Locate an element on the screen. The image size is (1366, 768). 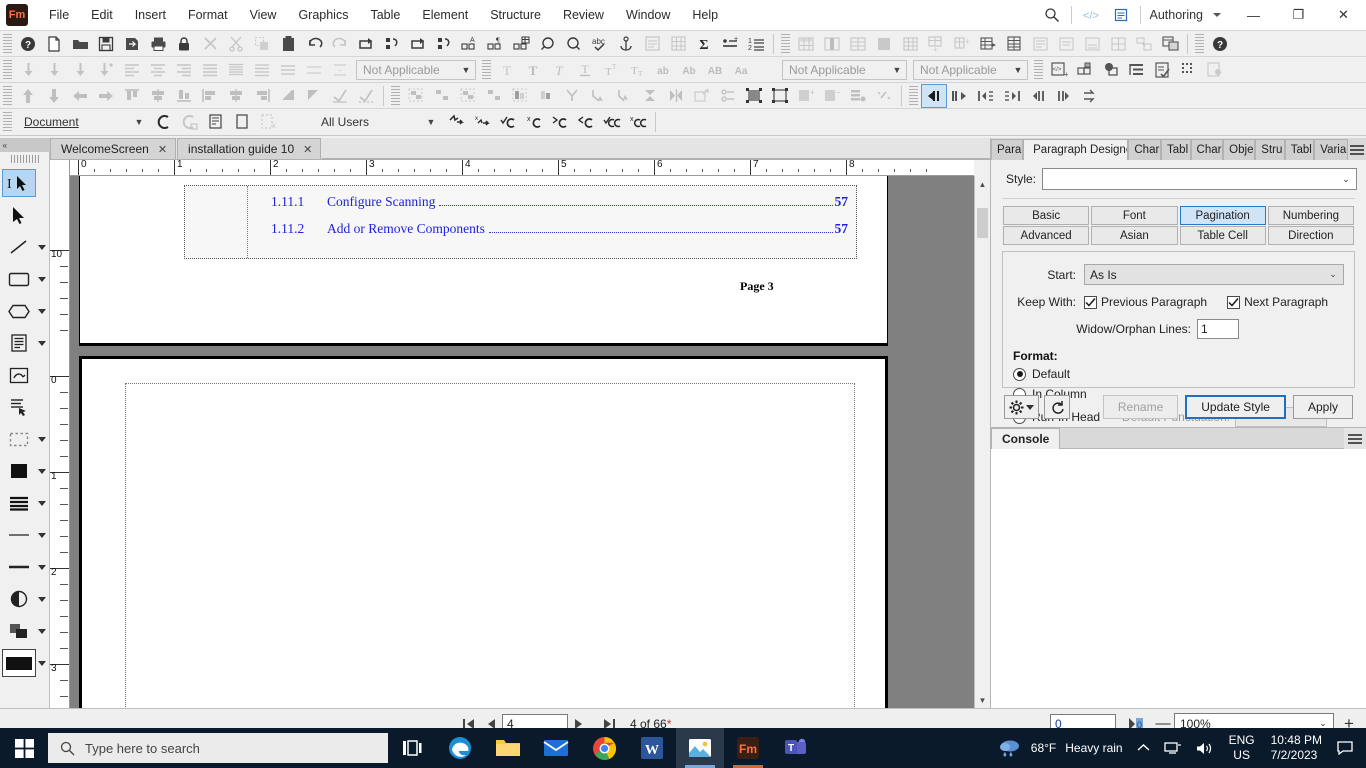
accept-change-icon is located at coordinates (508, 122).